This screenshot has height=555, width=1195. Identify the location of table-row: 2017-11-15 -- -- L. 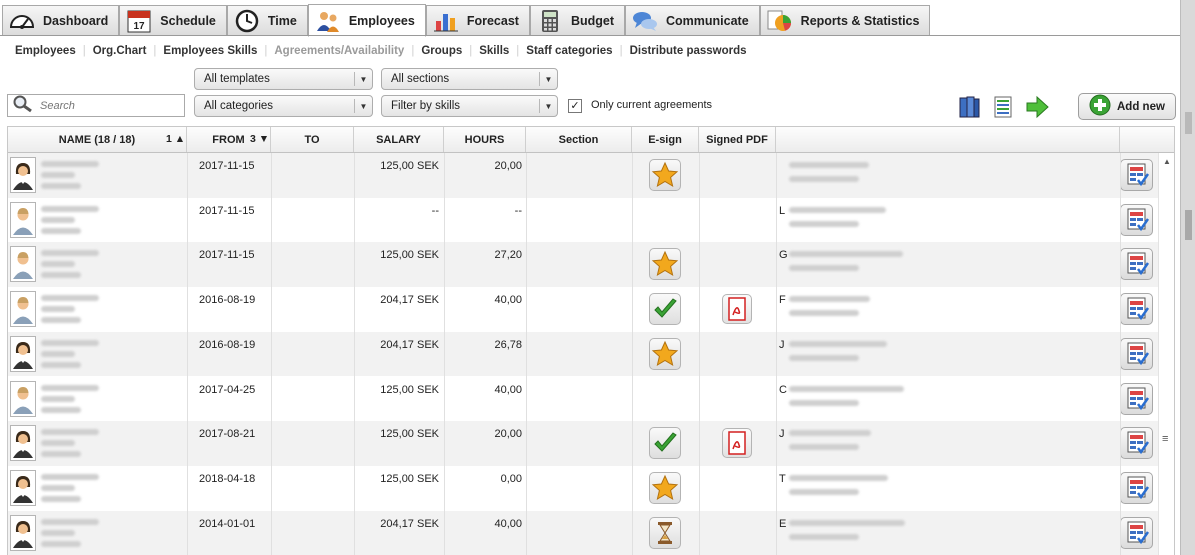
(583, 220).